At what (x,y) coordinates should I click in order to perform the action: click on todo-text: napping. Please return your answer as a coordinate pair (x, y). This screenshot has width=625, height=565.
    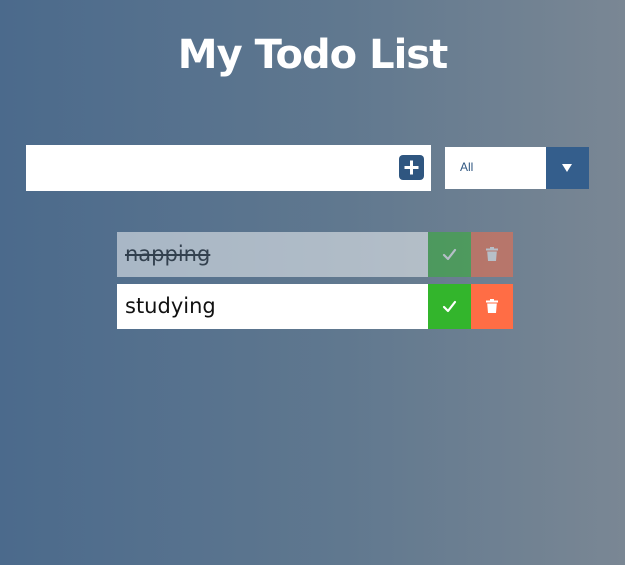
    Looking at the image, I should click on (168, 254).